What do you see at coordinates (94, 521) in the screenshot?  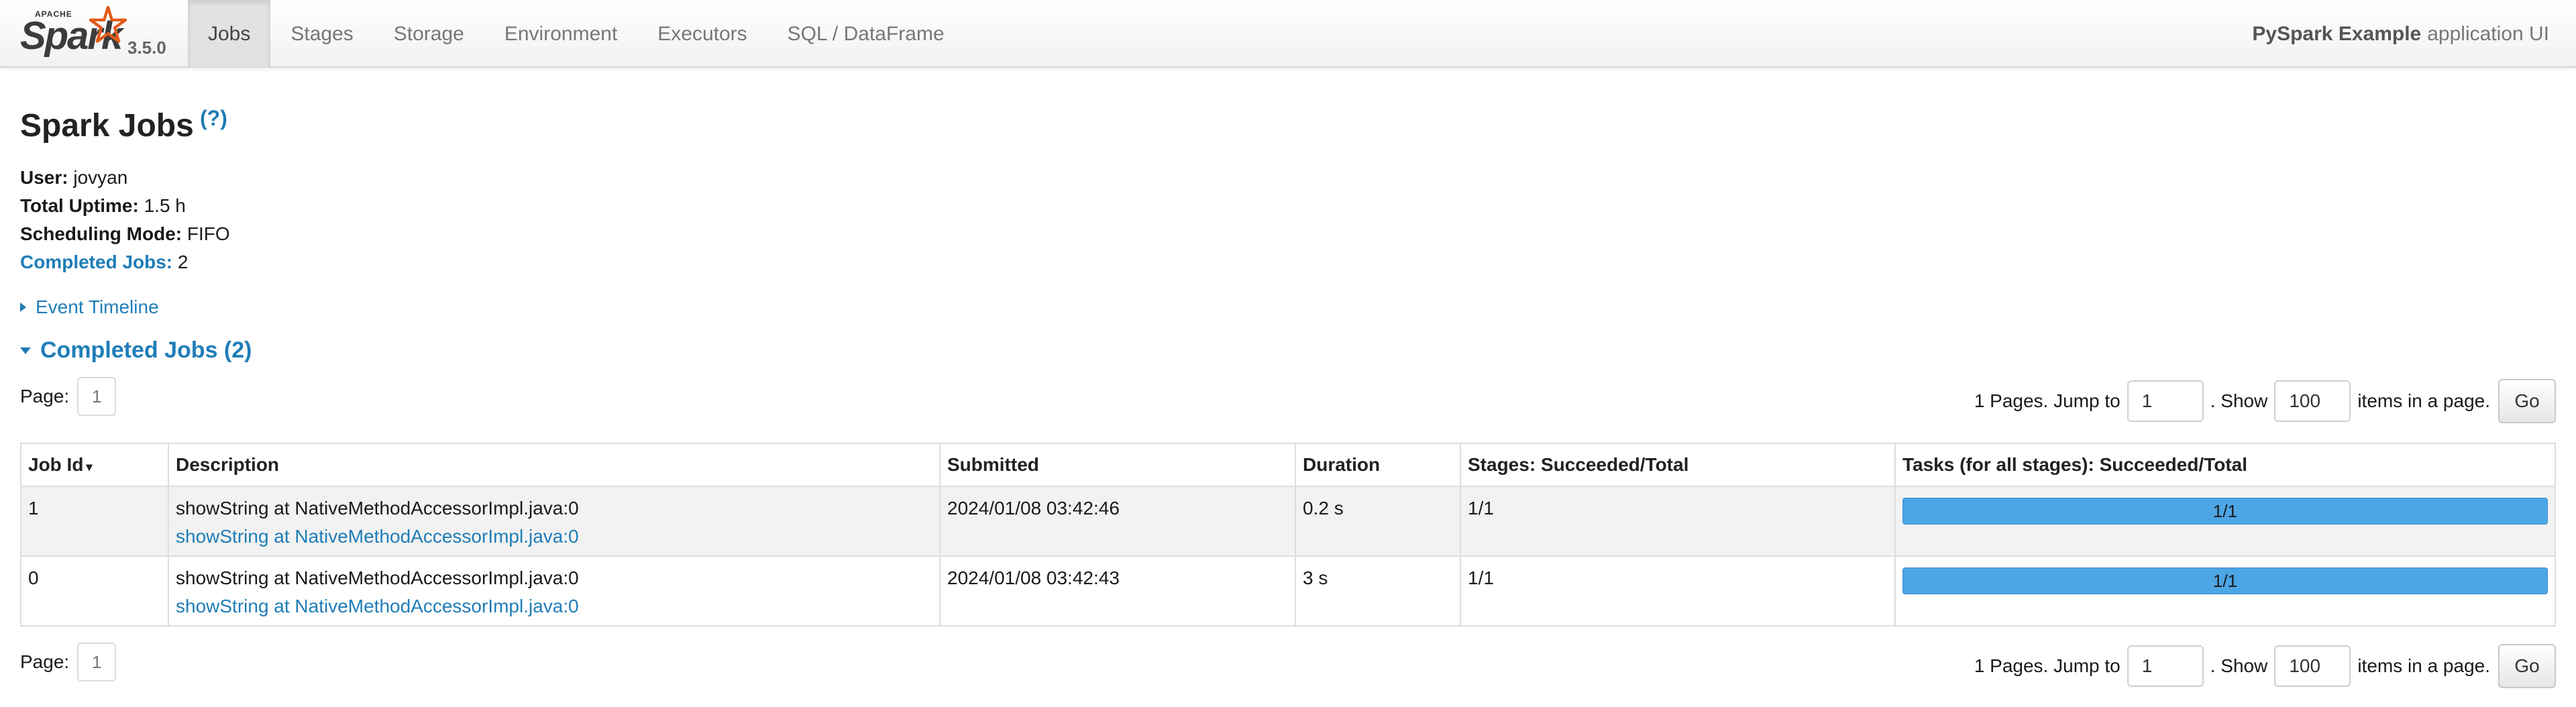 I see `job-id-cell: 1` at bounding box center [94, 521].